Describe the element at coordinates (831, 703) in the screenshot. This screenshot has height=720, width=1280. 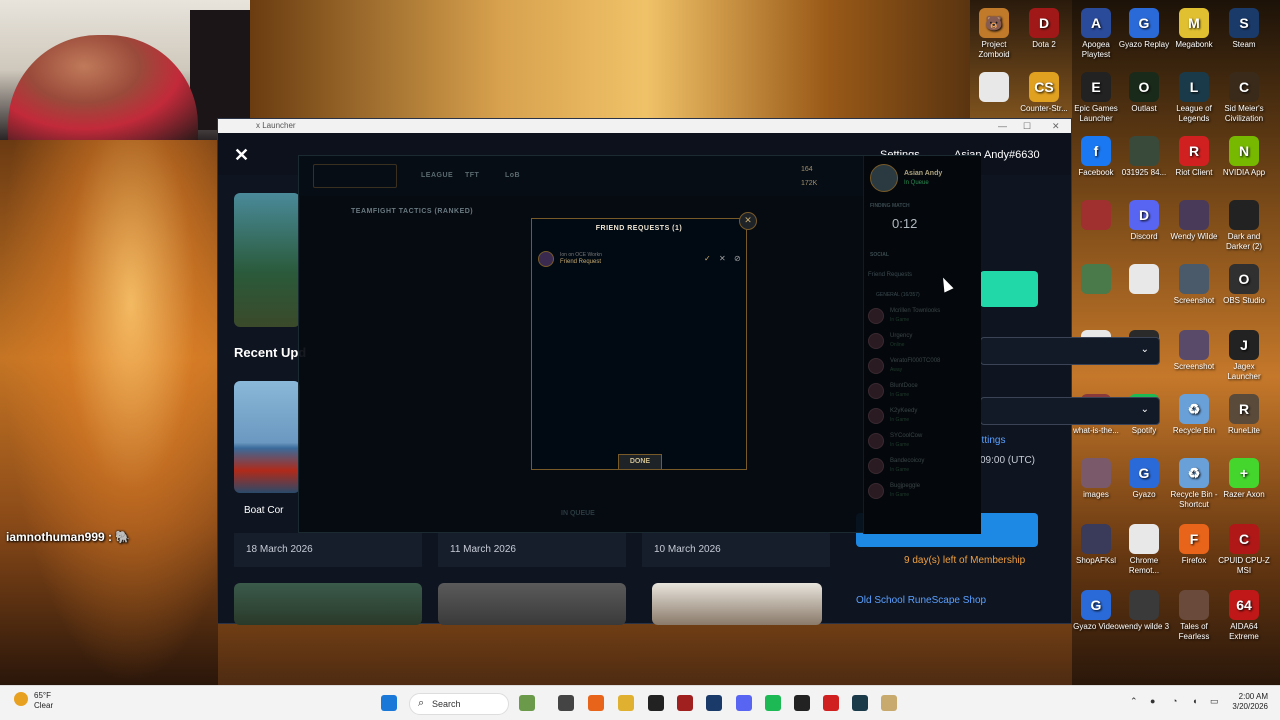
I see `riot-client-icon` at that location.